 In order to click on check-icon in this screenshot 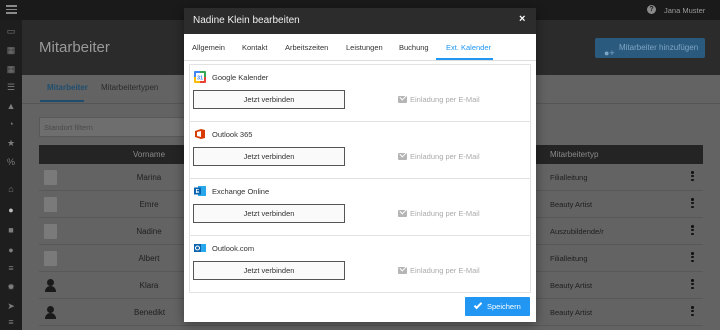, I will do `click(478, 305)`.